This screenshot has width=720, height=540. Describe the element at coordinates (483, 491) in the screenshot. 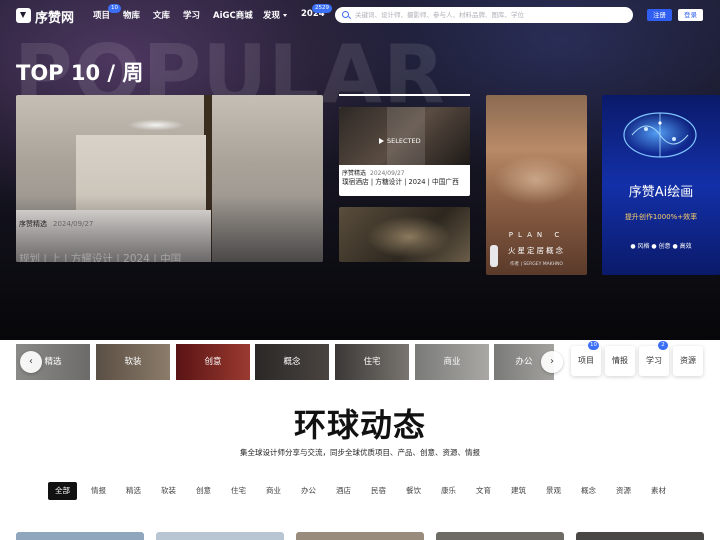

I see `filter-chip: 文育` at that location.